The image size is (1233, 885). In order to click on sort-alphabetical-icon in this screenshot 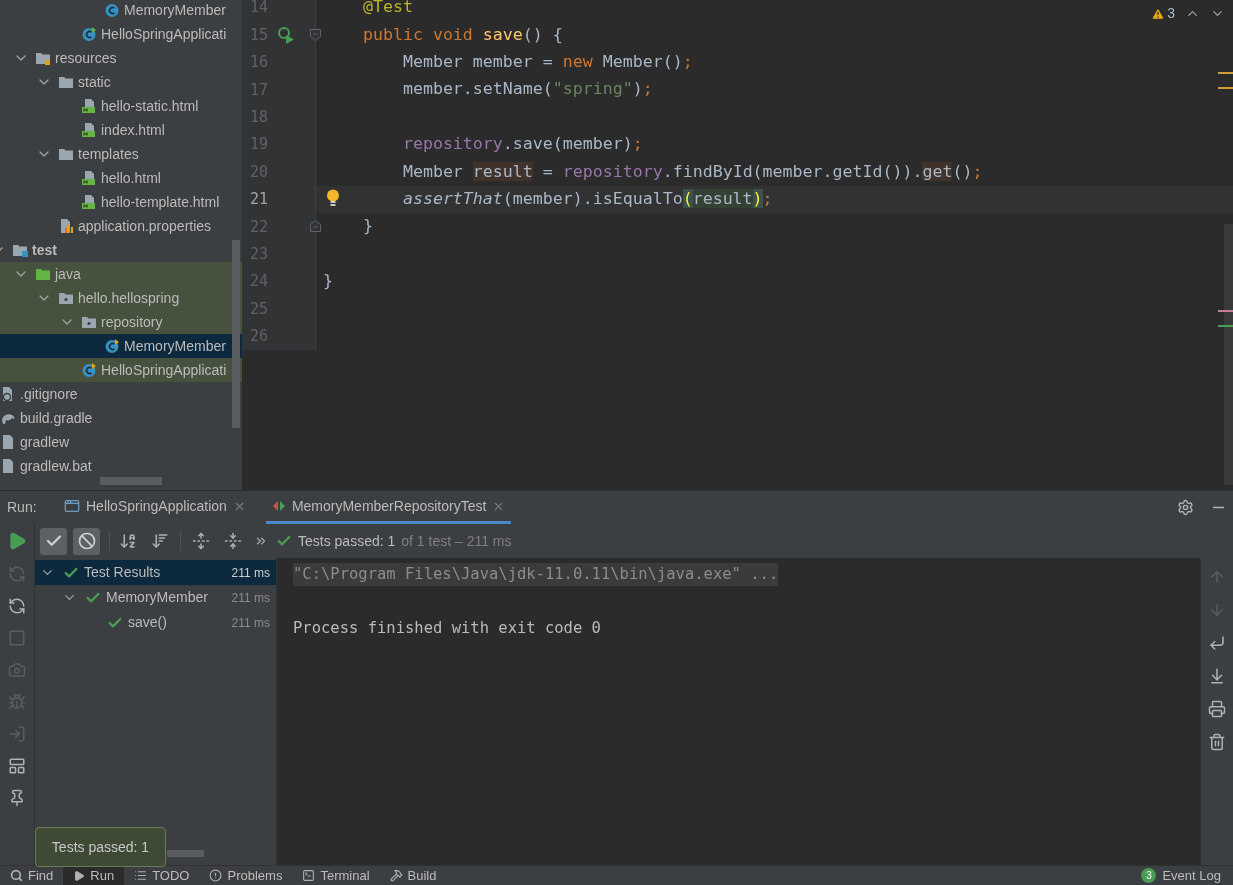, I will do `click(128, 541)`.